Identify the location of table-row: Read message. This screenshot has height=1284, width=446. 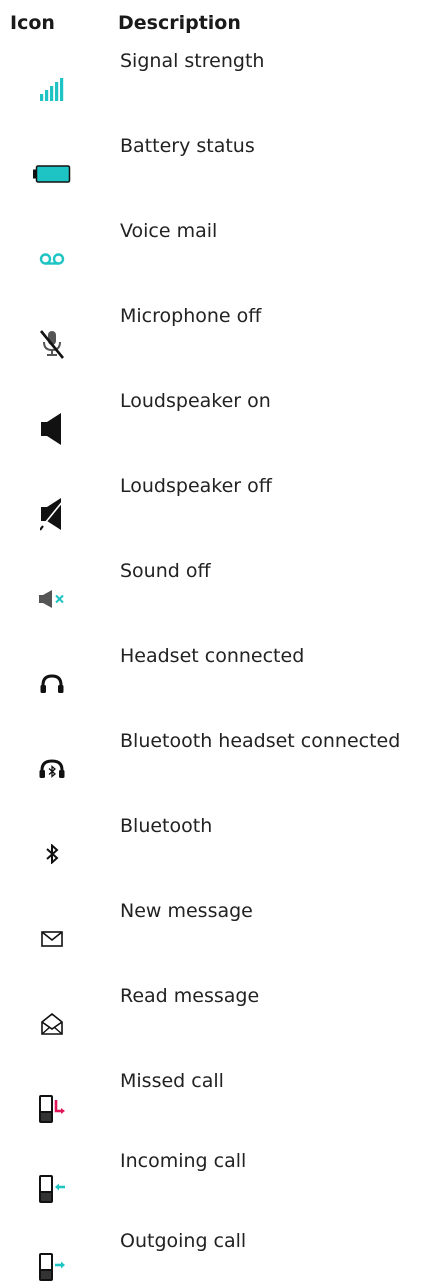
(223, 1028).